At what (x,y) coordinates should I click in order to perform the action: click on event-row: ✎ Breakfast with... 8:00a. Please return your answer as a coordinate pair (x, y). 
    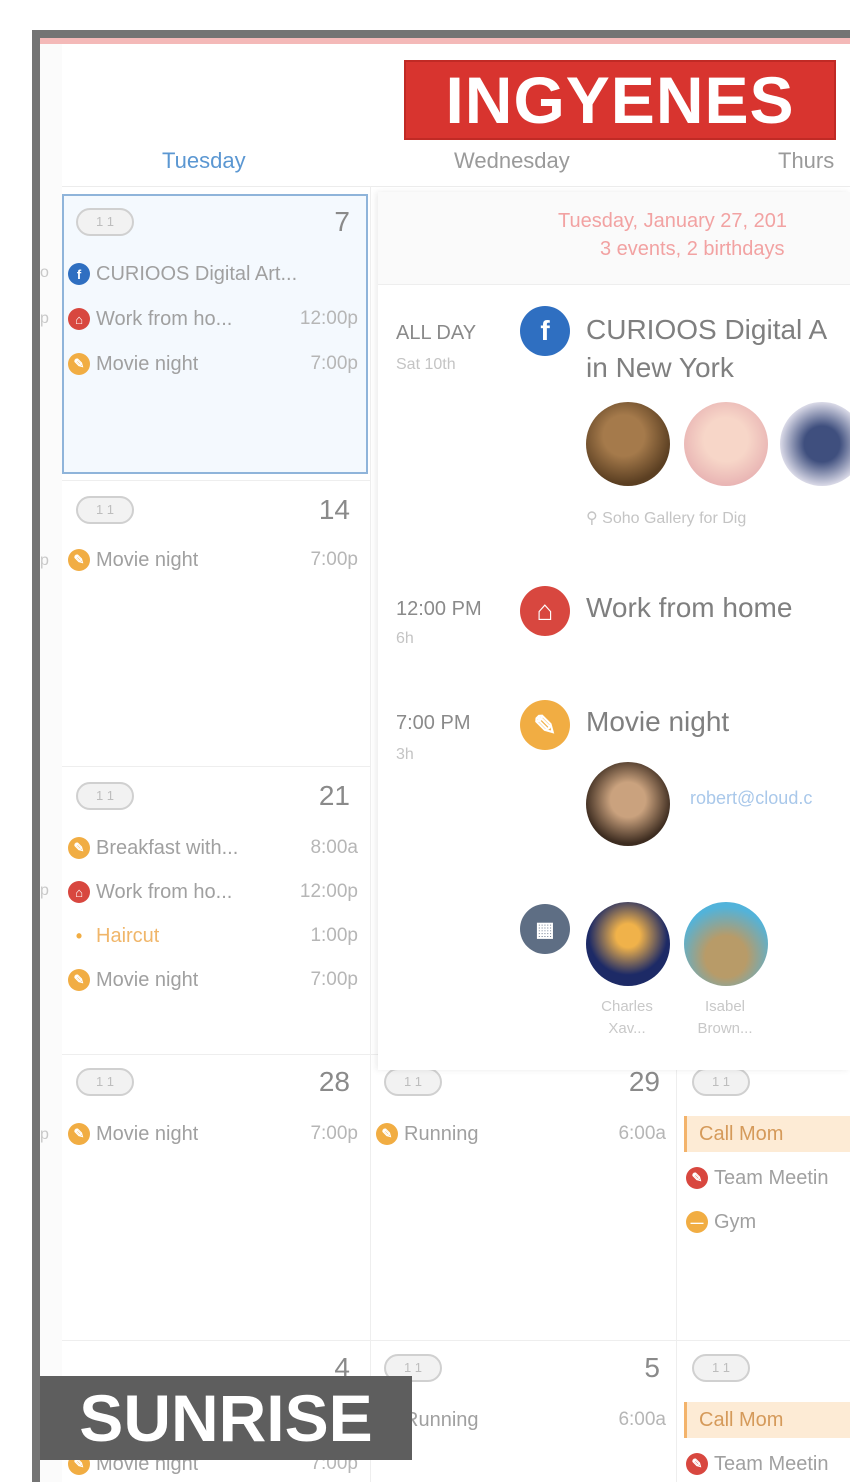
    Looking at the image, I should click on (213, 848).